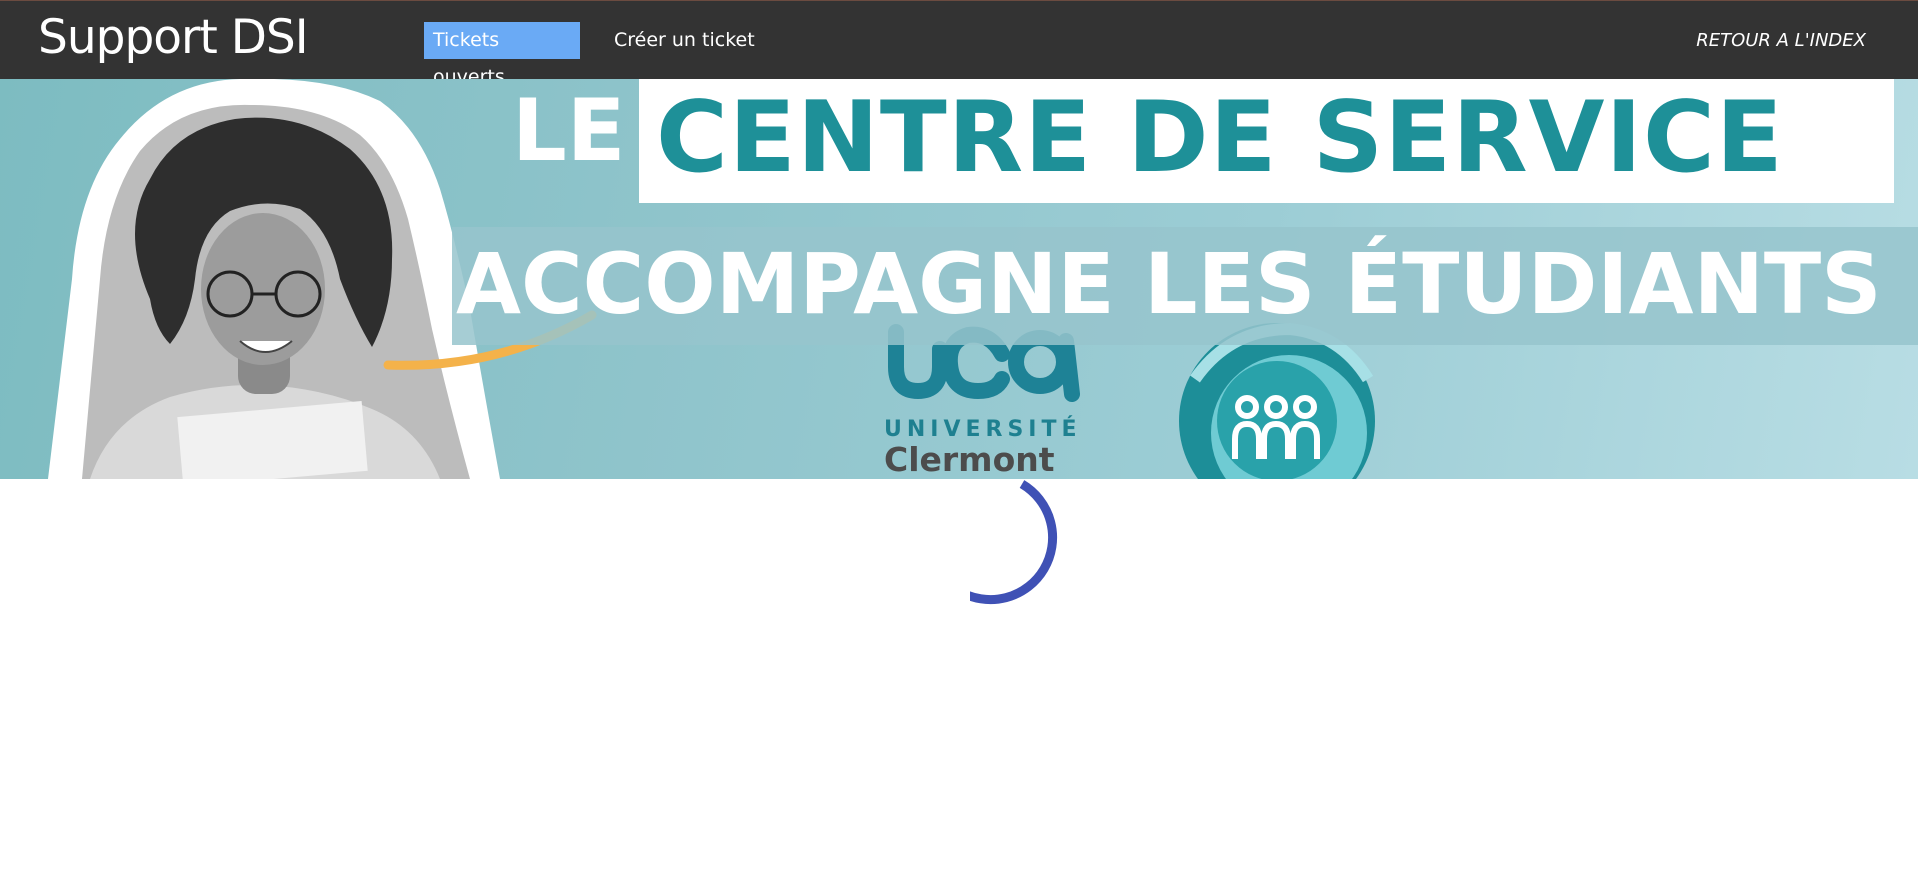 The height and width of the screenshot is (870, 1918). What do you see at coordinates (1220, 138) in the screenshot?
I see `headline-centre-de-service: CENTRE DE SERVICE` at bounding box center [1220, 138].